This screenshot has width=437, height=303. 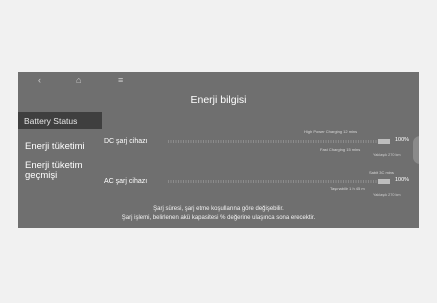 I want to click on ac-fixed-time: Sabit 3C mins, so click(x=381, y=172).